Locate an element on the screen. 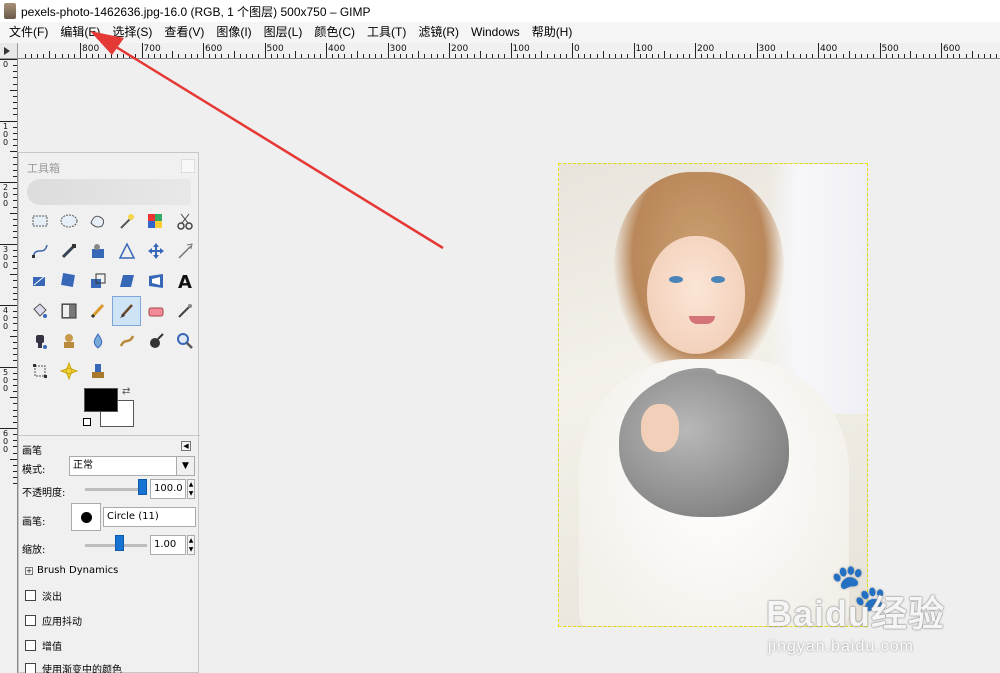 Image resolution: width=1000 pixels, height=673 pixels. rect-select-icon is located at coordinates (39, 221).